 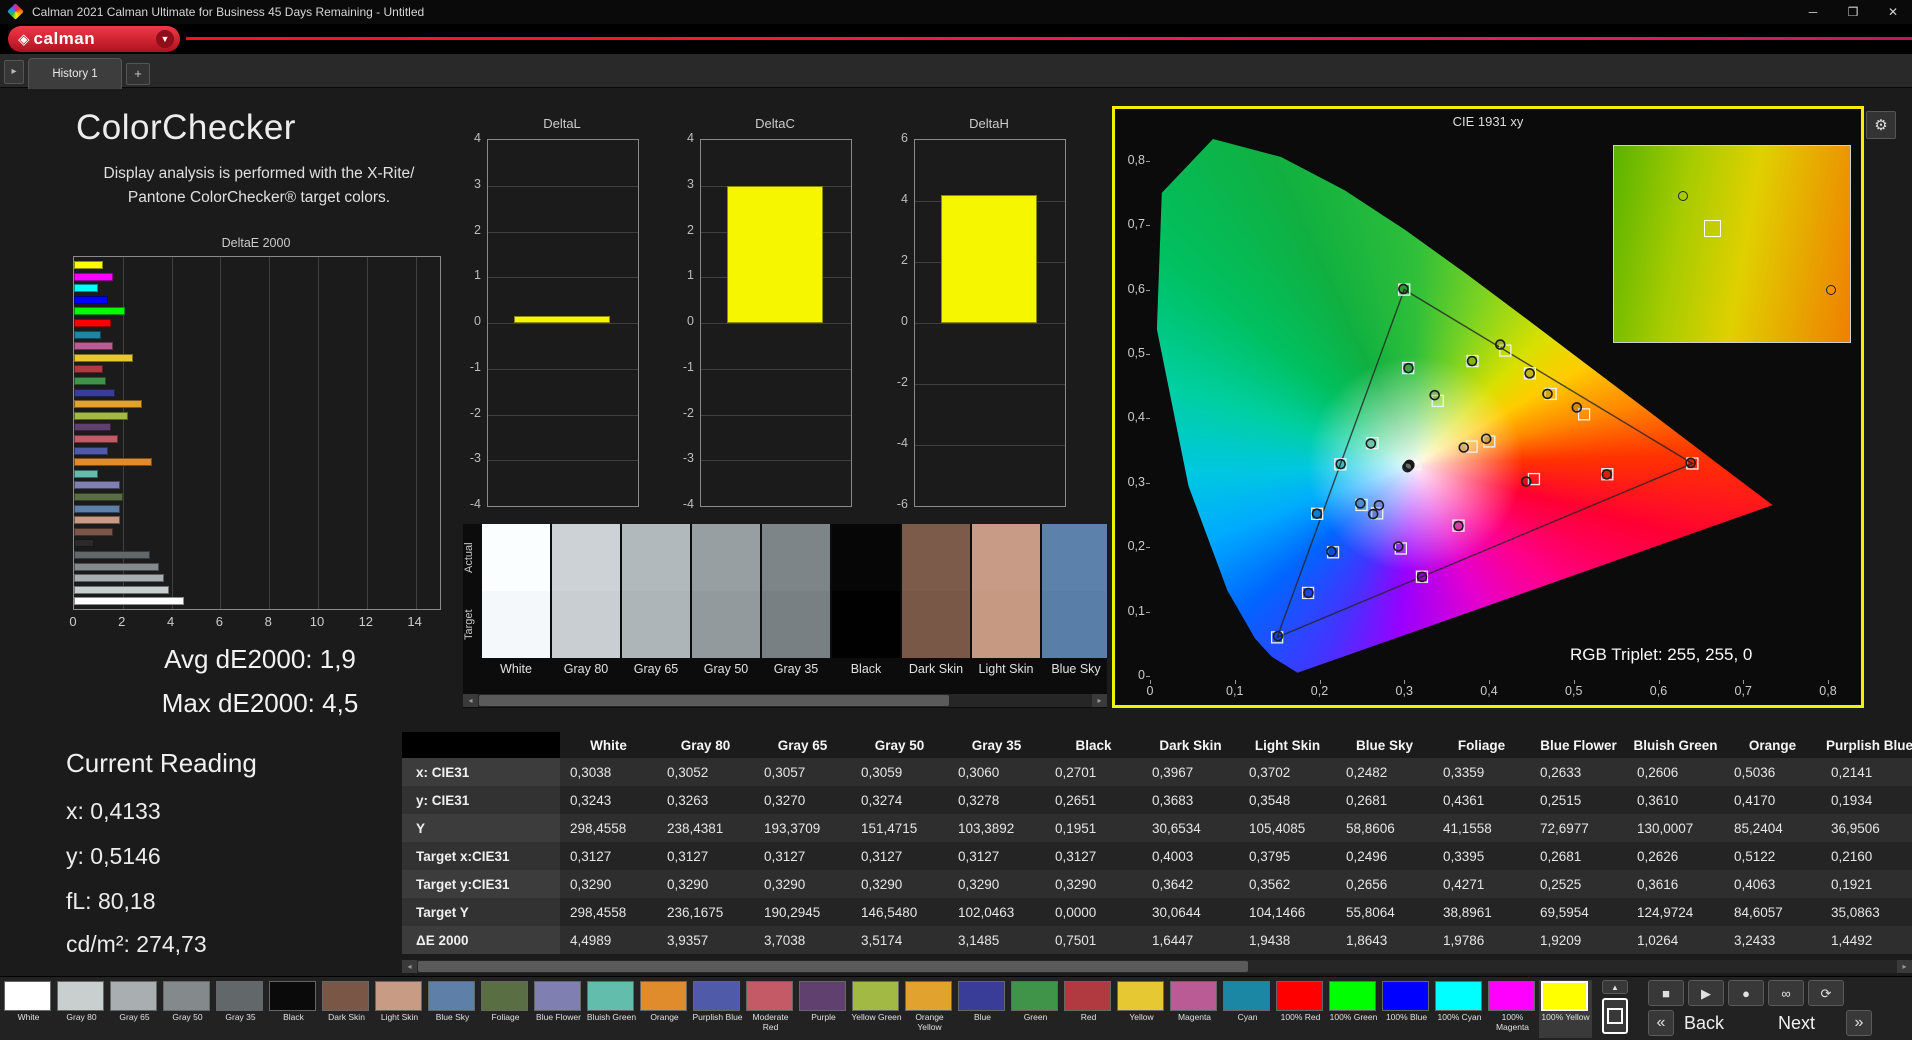 I want to click on pattern-button-100-cyan: 100% Cyan, so click(x=1459, y=1009).